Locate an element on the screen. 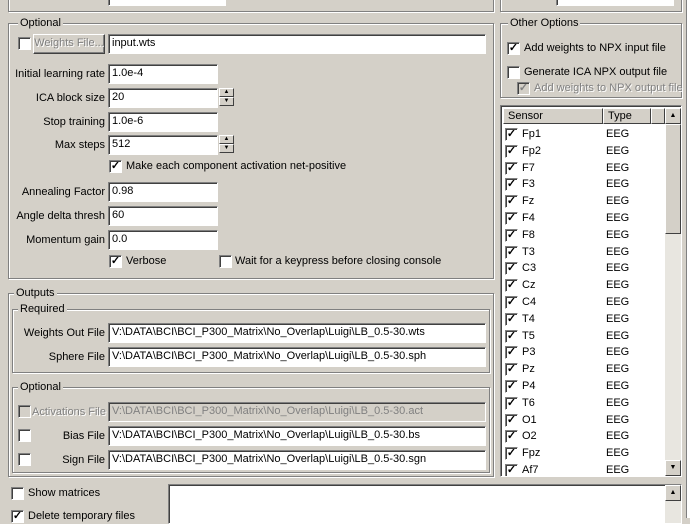  angle-delta-label: Angle delta thresh is located at coordinates (60, 216).